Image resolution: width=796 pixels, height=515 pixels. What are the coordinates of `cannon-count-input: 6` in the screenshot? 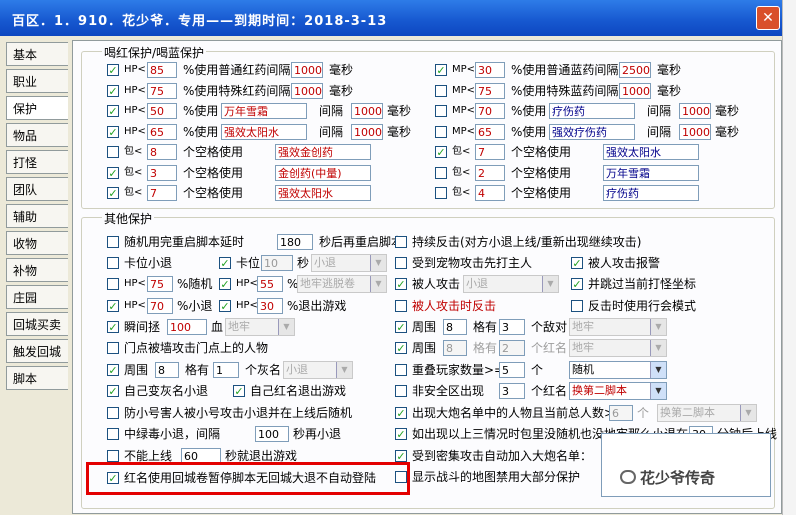 It's located at (621, 413).